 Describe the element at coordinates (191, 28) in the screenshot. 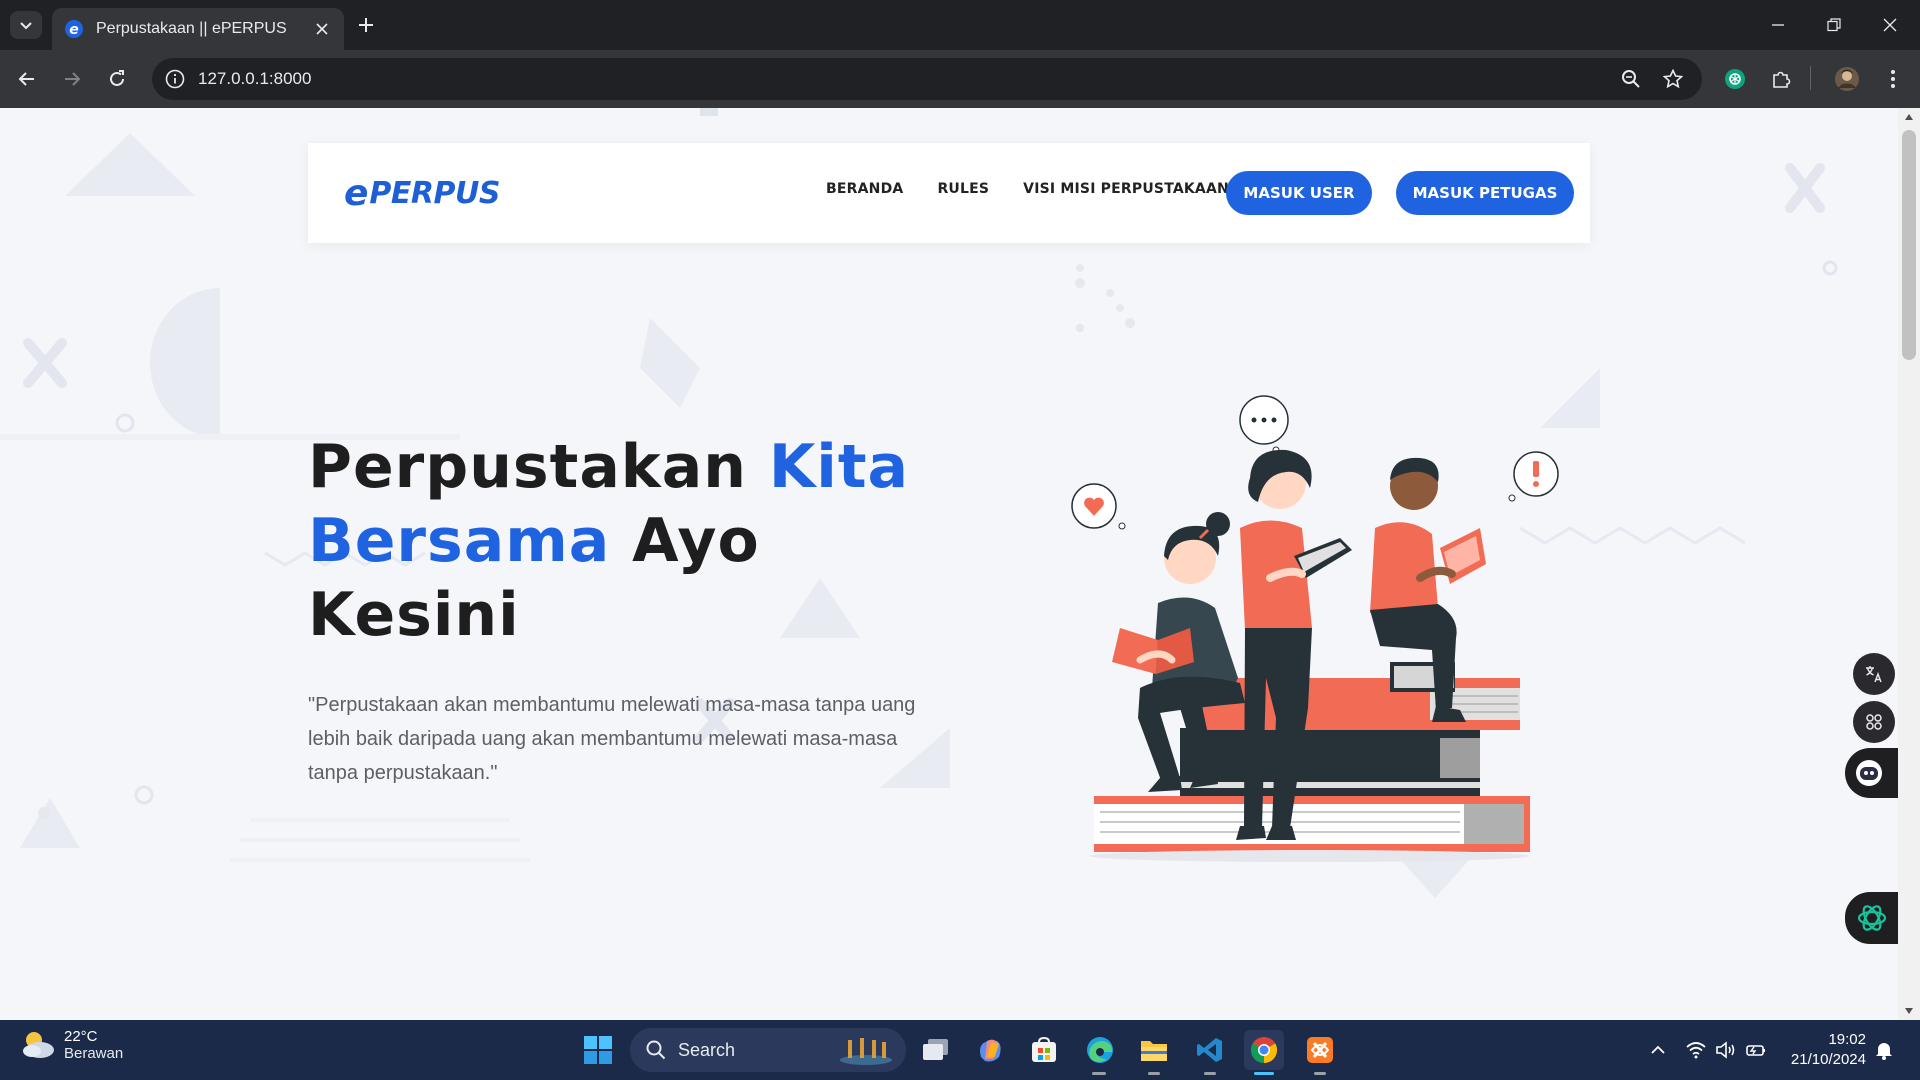

I see `tab-title: Perpustakaan || ePERPUS` at that location.